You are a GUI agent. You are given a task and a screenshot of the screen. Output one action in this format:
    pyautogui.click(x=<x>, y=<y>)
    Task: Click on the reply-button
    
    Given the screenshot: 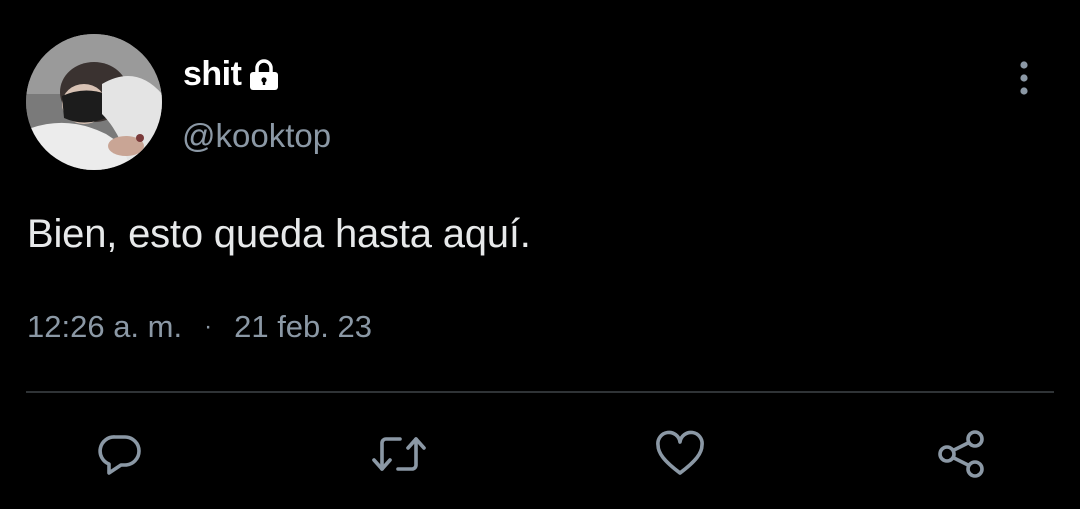 What is the action you would take?
    pyautogui.click(x=120, y=456)
    